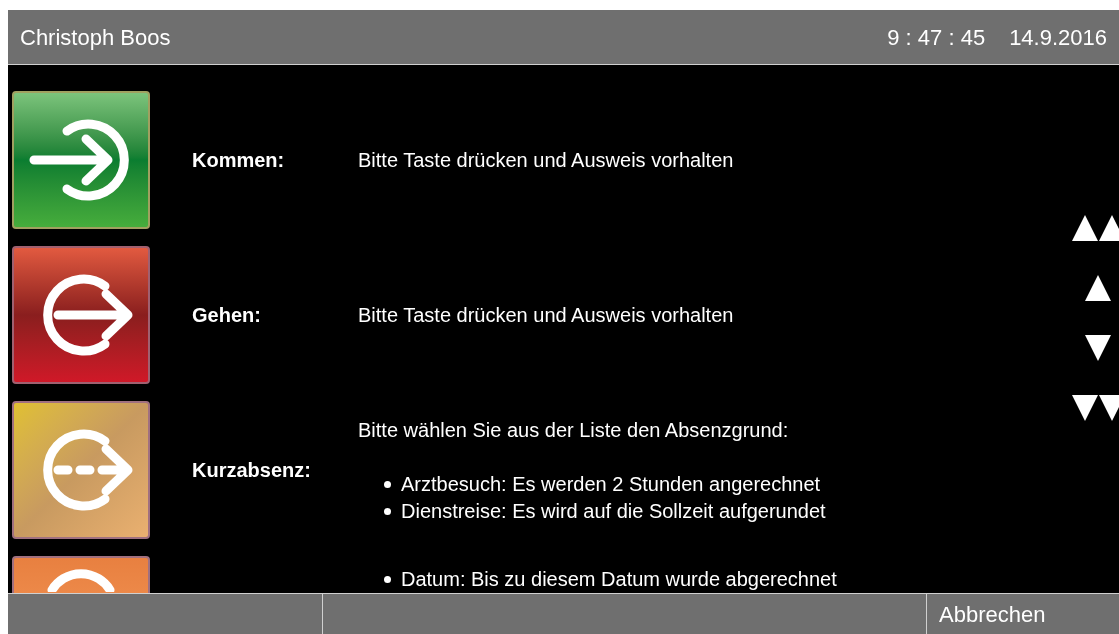  Describe the element at coordinates (1095, 228) in the screenshot. I see `double-up-triangle-icon` at that location.